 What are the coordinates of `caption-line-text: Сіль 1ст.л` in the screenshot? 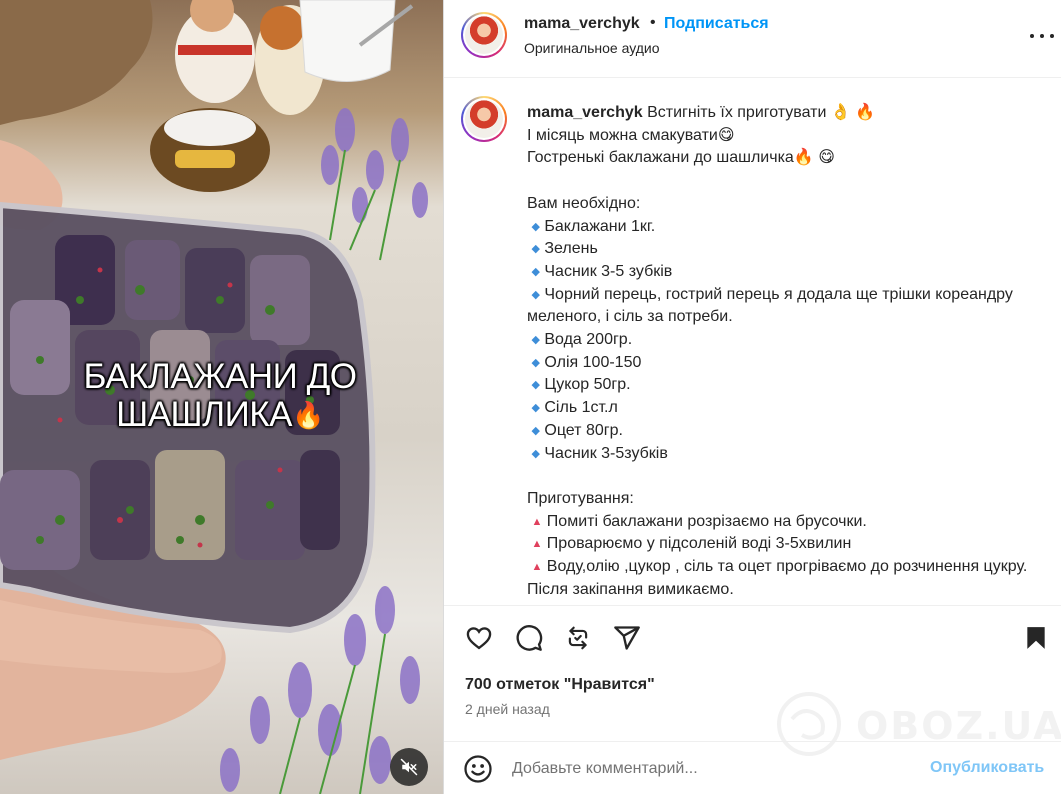 It's located at (581, 408).